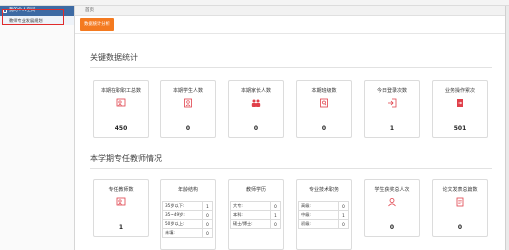 The height and width of the screenshot is (250, 509). I want to click on tab-strip: 数据统计分析, so click(290, 25).